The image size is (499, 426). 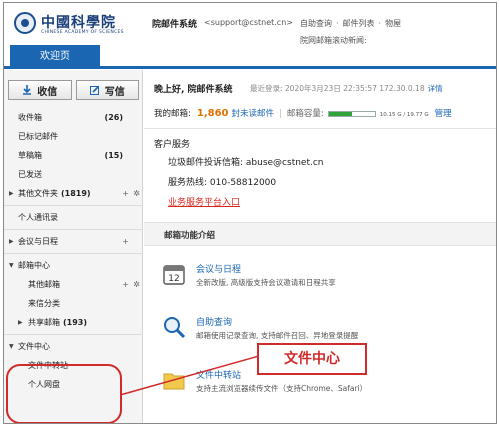 I want to click on sidebar-item-starred: 已标记邮件, so click(x=73, y=136).